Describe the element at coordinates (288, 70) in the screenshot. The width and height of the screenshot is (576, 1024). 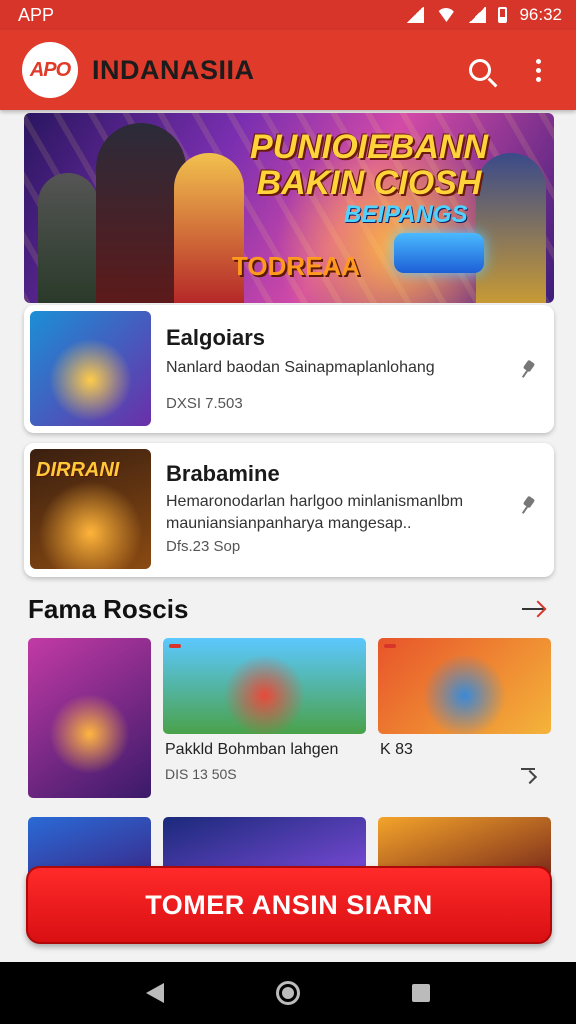
I see `app-bar: APO INDANASIIA` at that location.